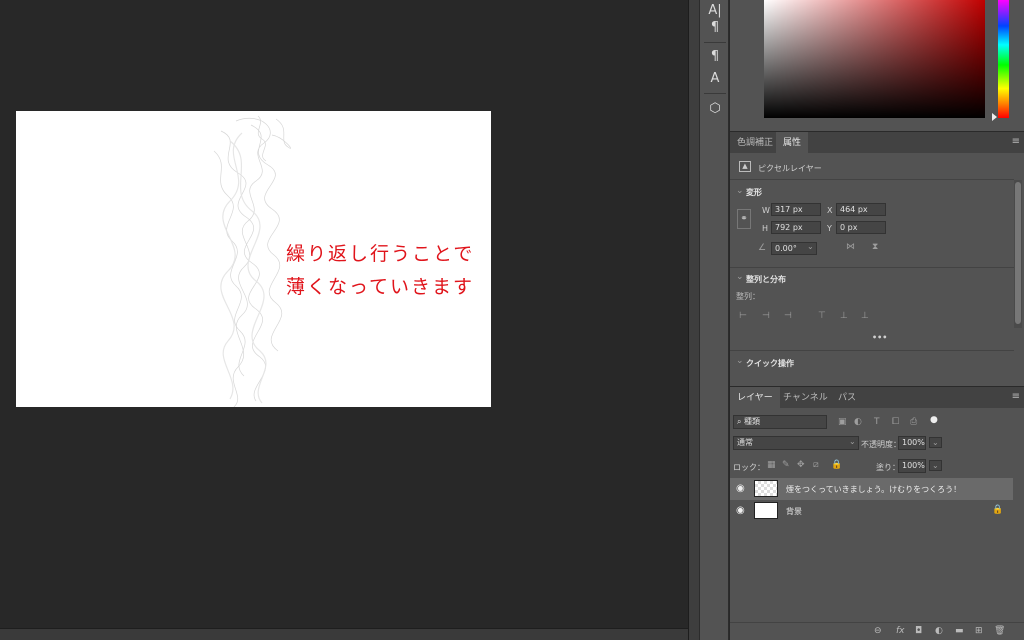  Describe the element at coordinates (847, 398) in the screenshot. I see `tab-paths: パス` at that location.